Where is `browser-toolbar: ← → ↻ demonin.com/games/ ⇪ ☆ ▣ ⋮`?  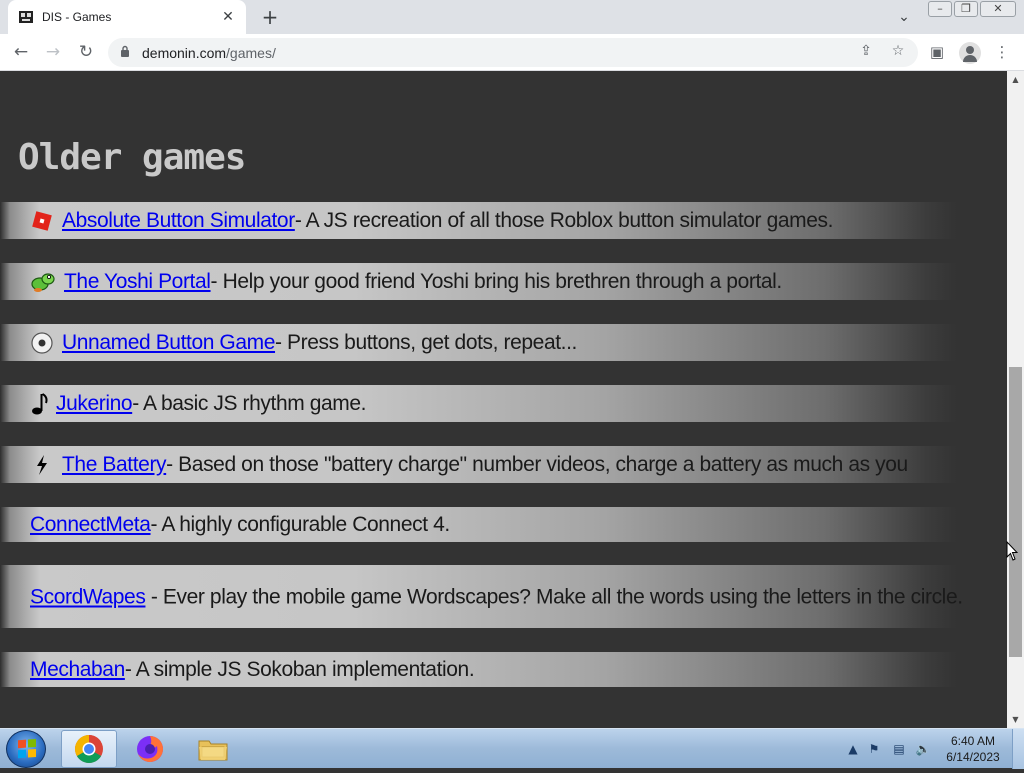
browser-toolbar: ← → ↻ demonin.com/games/ ⇪ ☆ ▣ ⋮ is located at coordinates (512, 52).